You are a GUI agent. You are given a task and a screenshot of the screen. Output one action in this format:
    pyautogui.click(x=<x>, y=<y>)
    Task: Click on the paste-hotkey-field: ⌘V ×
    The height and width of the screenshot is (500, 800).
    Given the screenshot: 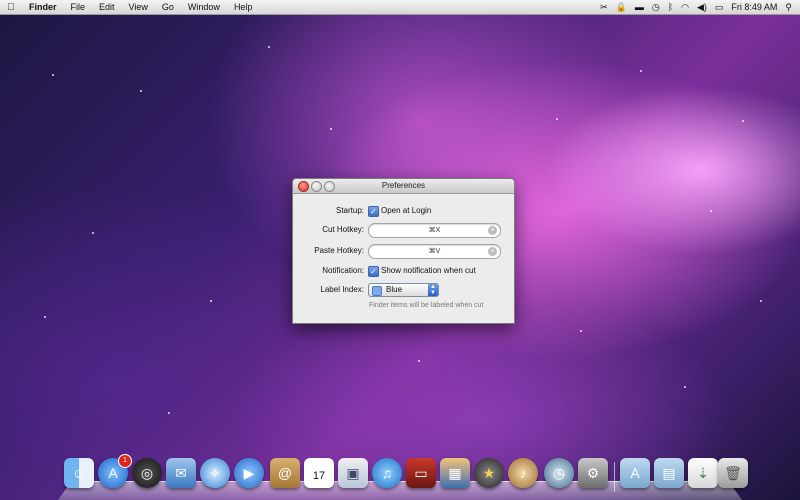 What is the action you would take?
    pyautogui.click(x=434, y=251)
    